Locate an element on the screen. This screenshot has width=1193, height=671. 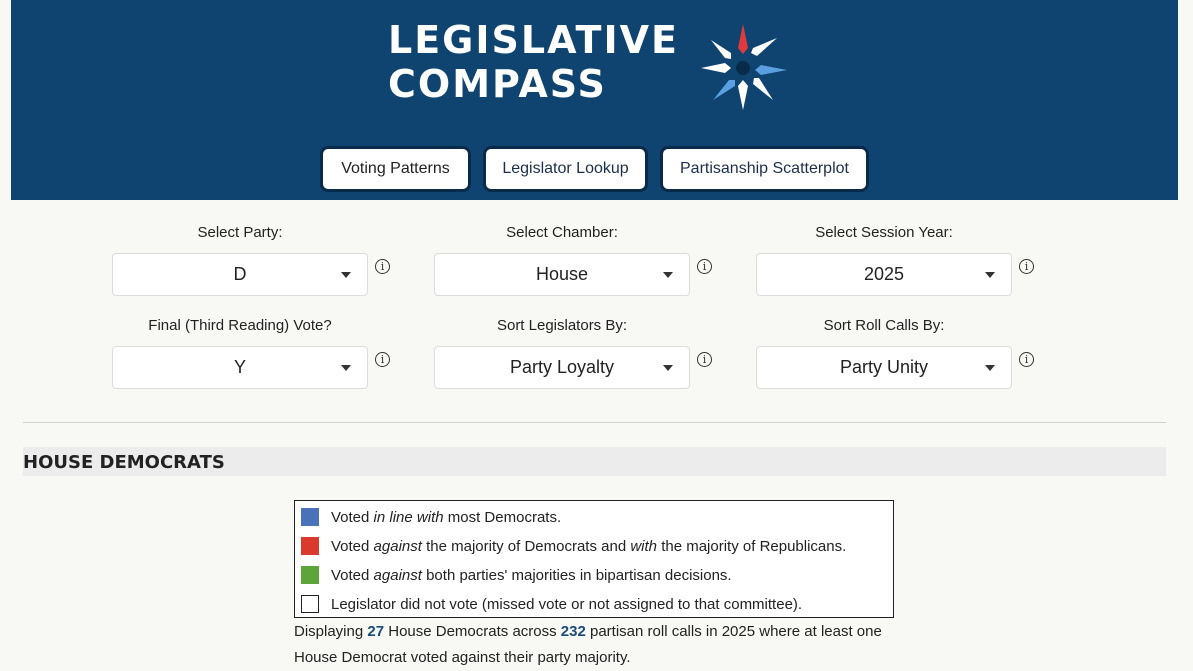
tab-voting-patterns: Voting Patterns is located at coordinates (395, 169).